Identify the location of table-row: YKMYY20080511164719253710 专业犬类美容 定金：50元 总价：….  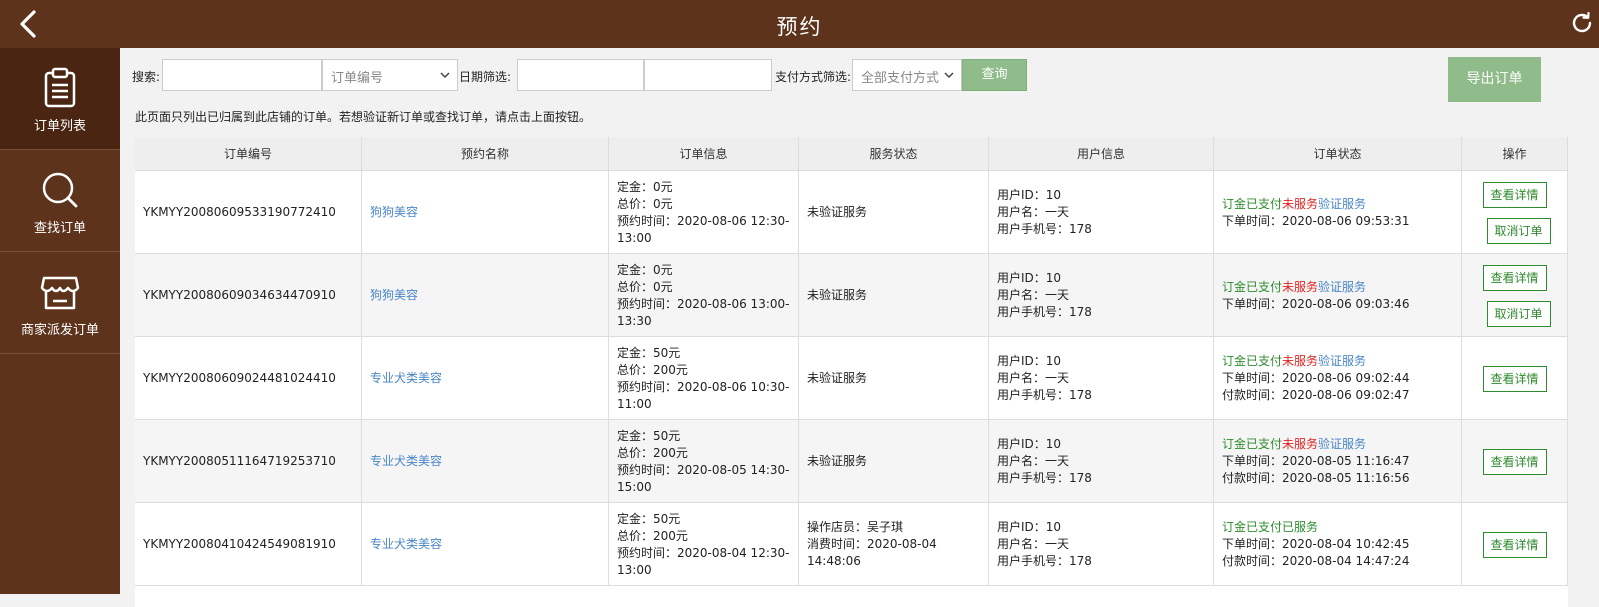
(851, 461).